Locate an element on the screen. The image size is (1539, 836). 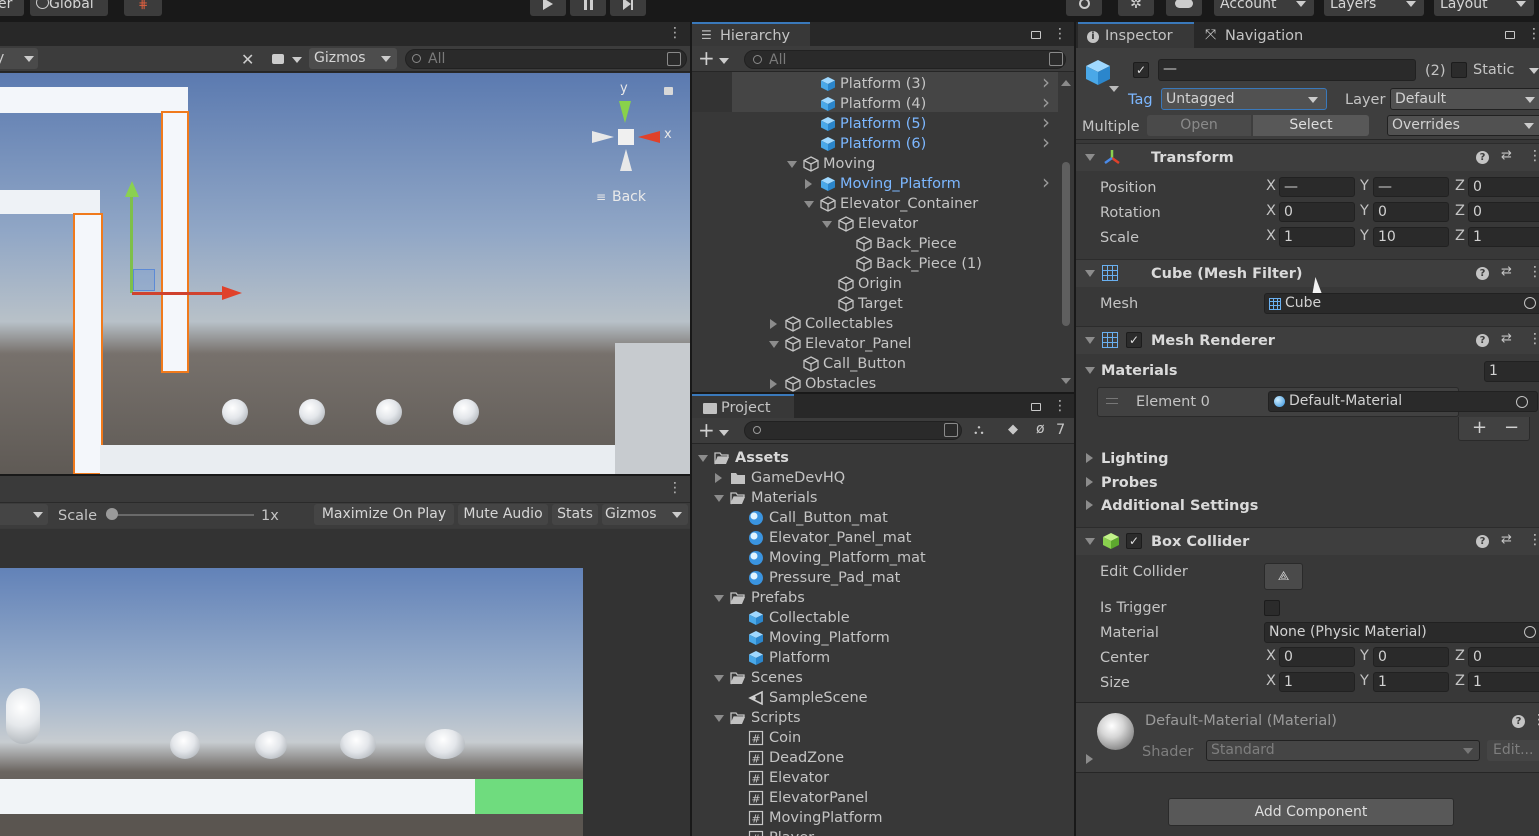
project-tab: Project is located at coordinates (743, 406).